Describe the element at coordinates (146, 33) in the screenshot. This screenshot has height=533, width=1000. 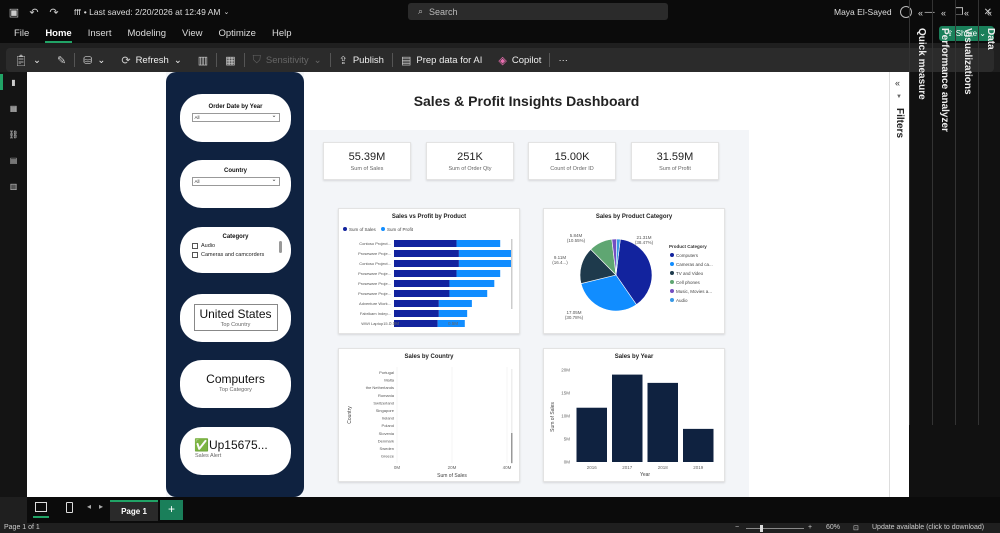
I see `menu-modeling: Modeling` at that location.